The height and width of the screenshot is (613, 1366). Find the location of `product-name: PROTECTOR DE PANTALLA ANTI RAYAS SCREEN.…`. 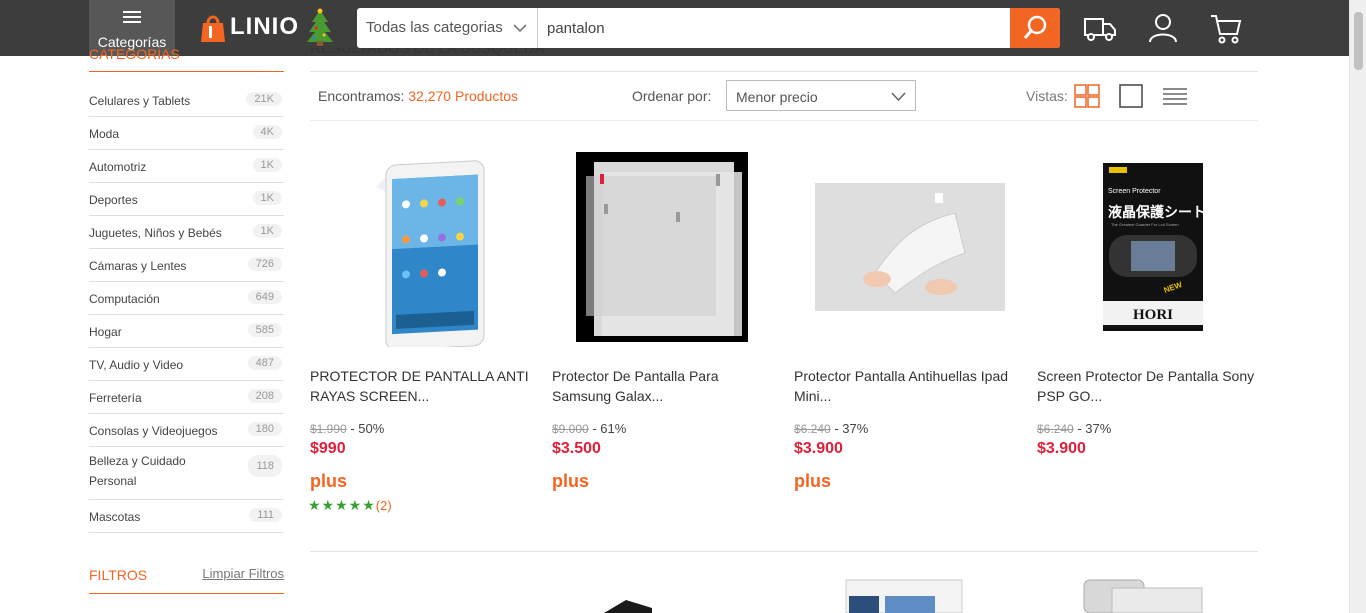

product-name: PROTECTOR DE PANTALLA ANTI RAYAS SCREEN.… is located at coordinates (420, 386).